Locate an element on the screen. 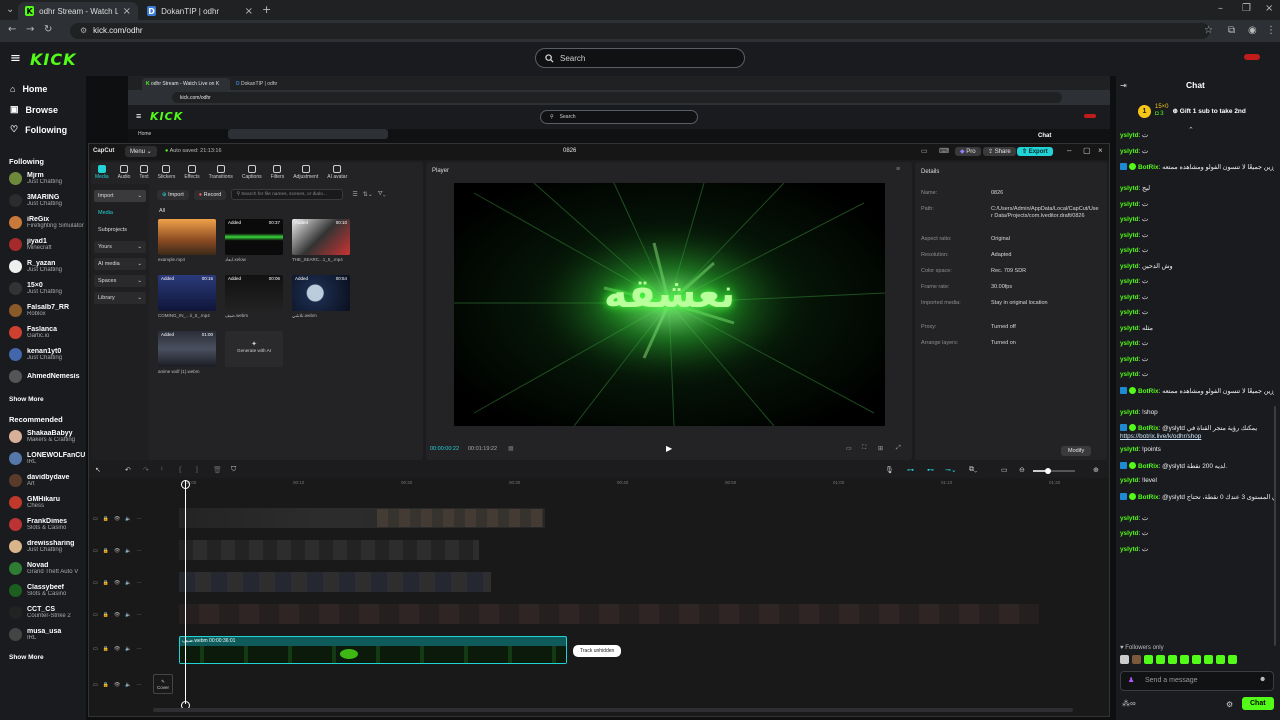 Image resolution: width=1280 pixels, height=720 pixels. channel-item: Falsalb7_RR Roblox is located at coordinates (51, 310).